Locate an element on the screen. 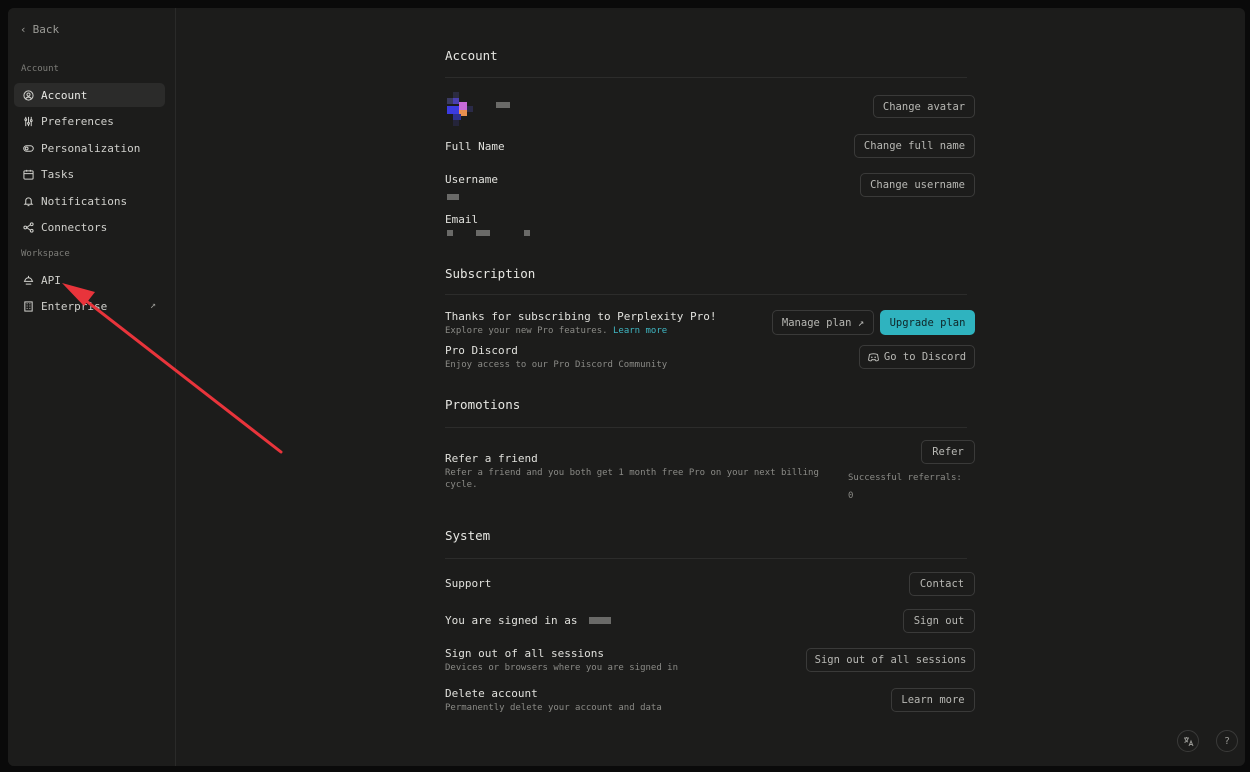  sidebar-item-label: Tasks is located at coordinates (58, 174).